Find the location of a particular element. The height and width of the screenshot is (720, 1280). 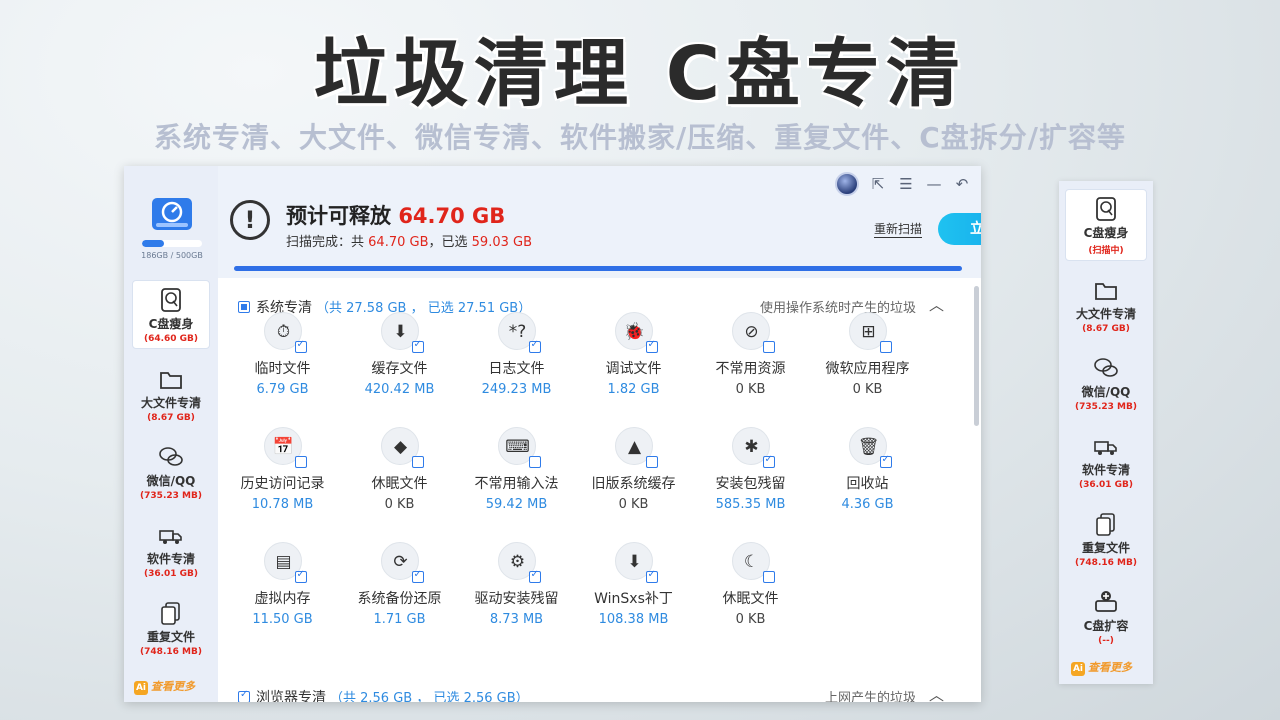

right-item-c-slim: C盘瘦身 (扫描中) is located at coordinates (1106, 225).